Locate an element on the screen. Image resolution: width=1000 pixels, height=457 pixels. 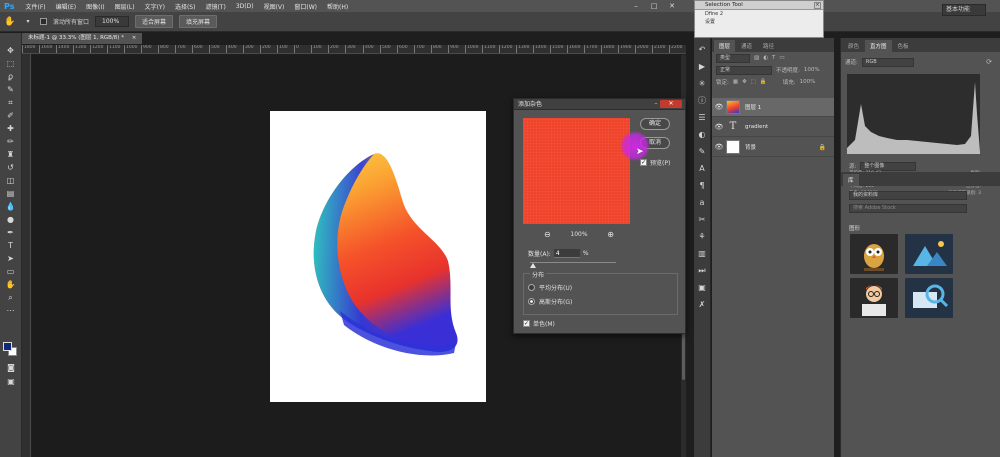
tab-swatches: 色板 is located at coordinates (903, 46).